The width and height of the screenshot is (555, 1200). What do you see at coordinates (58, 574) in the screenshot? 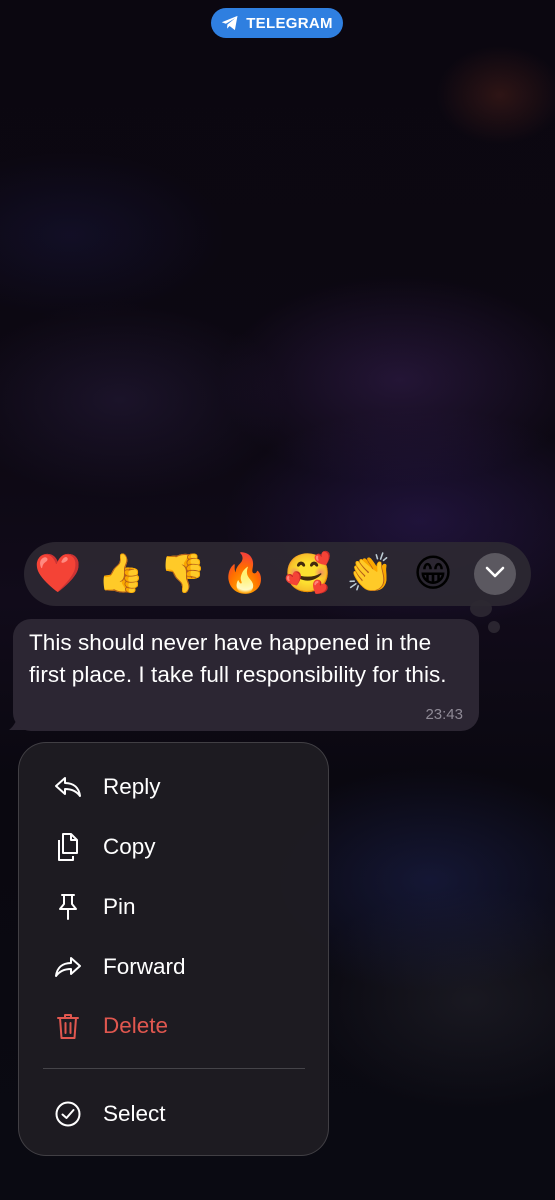
I see `reaction-red-heart: ❤️` at bounding box center [58, 574].